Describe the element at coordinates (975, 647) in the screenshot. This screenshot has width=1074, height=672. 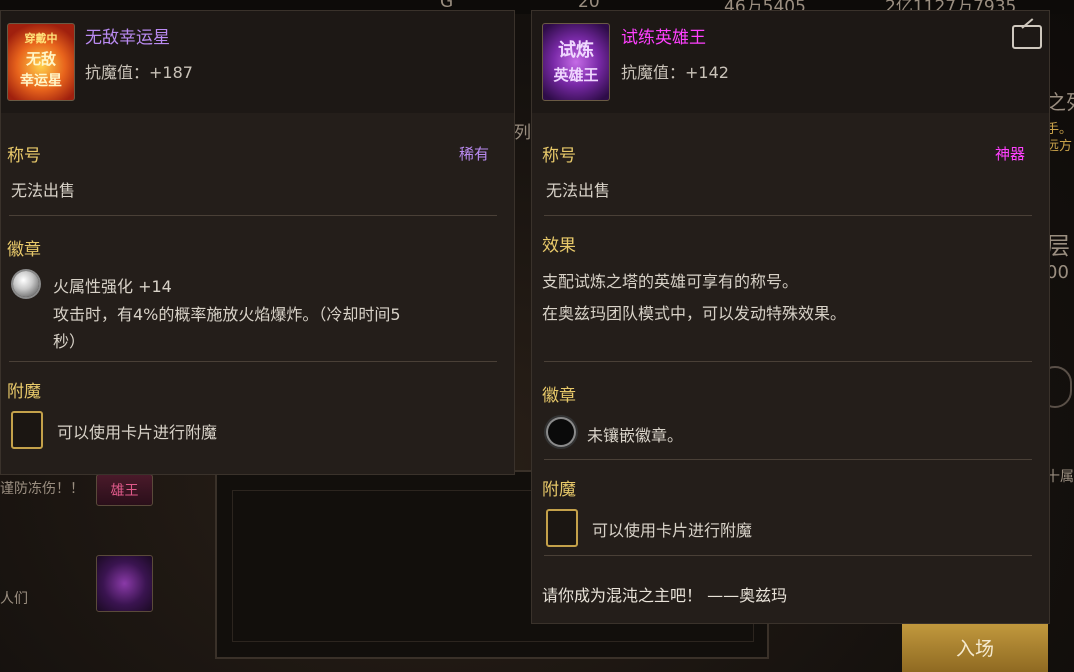
I see `enter-button: 入场` at that location.